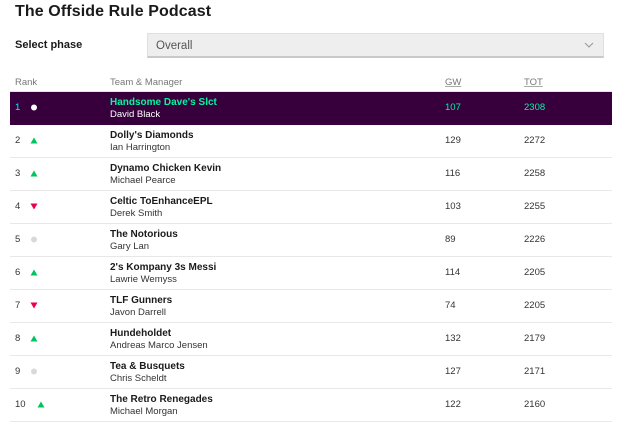  I want to click on row-gw-points: 103, so click(453, 206).